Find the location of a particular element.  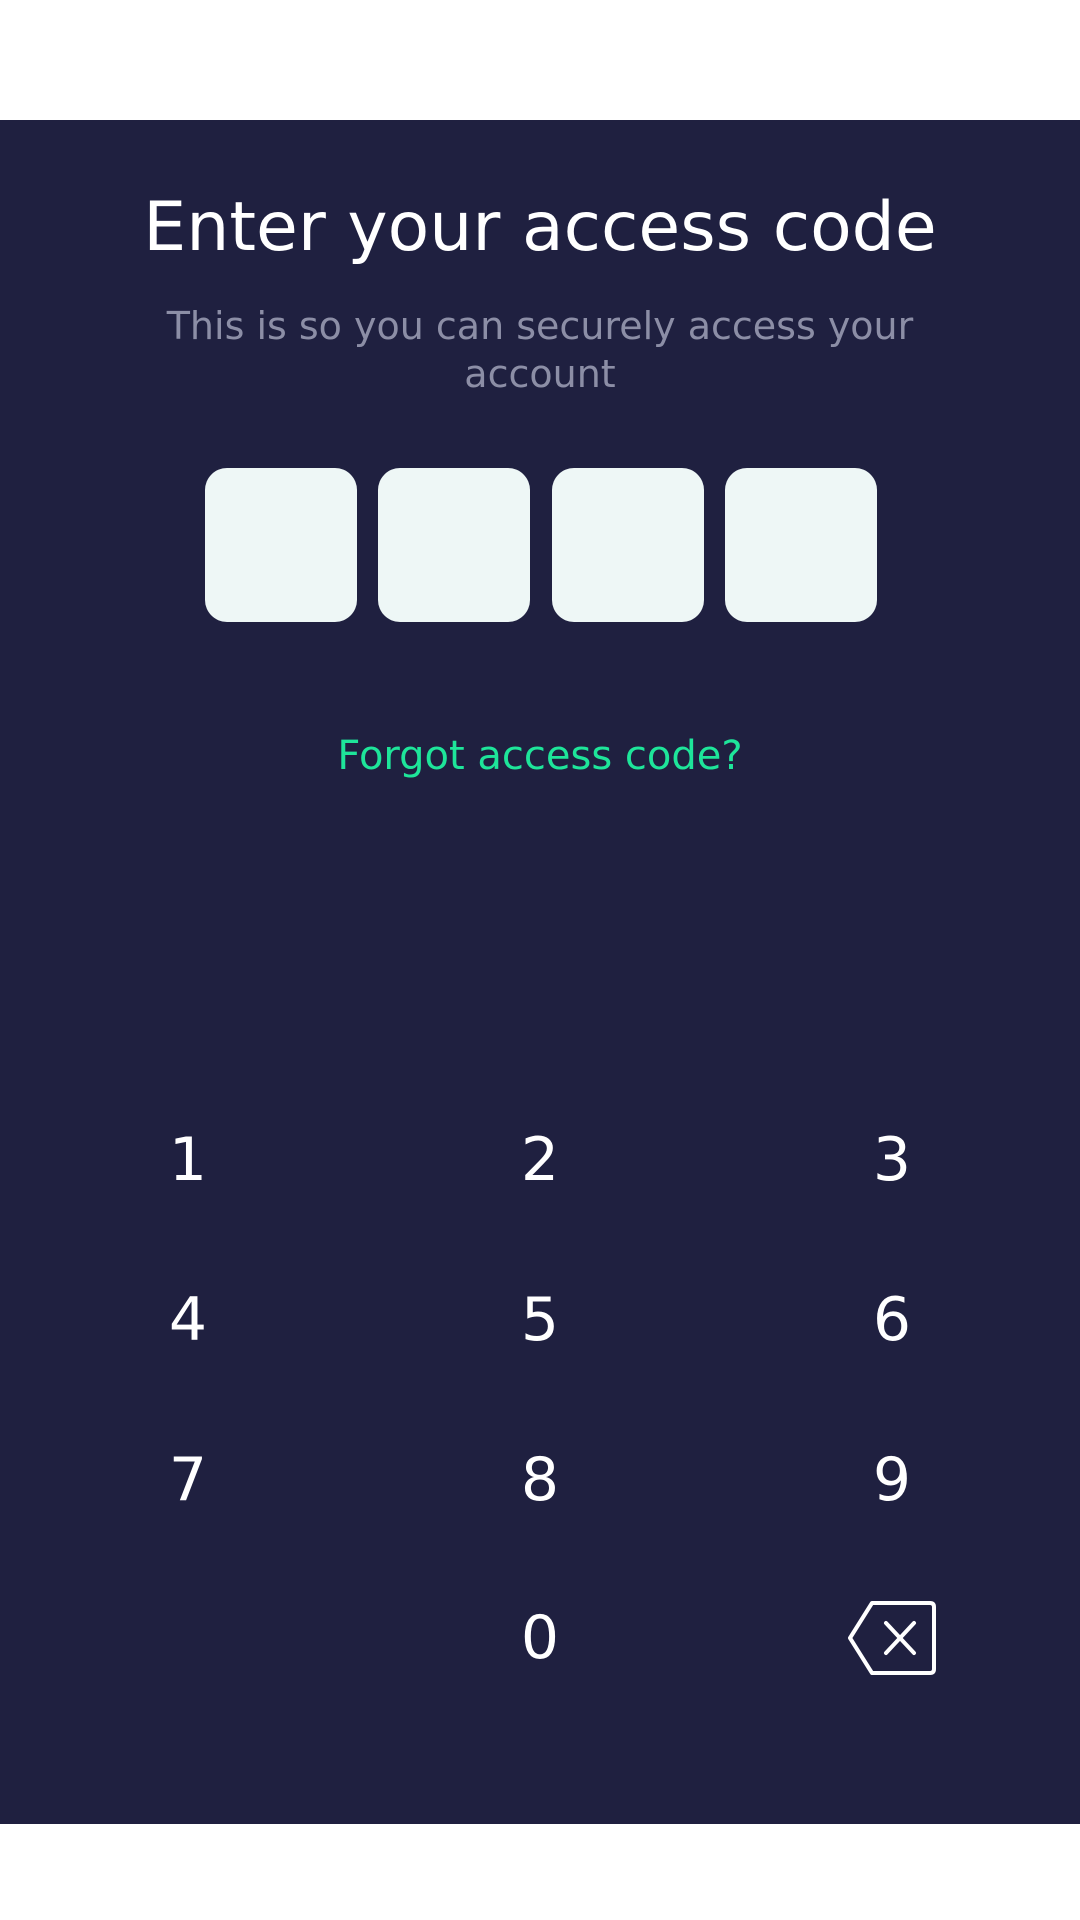

forgot-access-code-link: Forgot access code? is located at coordinates (540, 756).